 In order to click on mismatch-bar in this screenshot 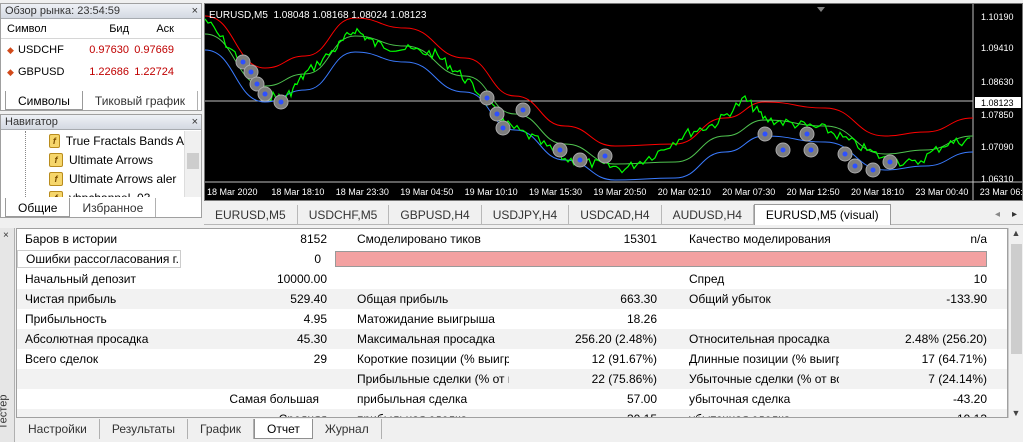, I will do `click(661, 259)`.